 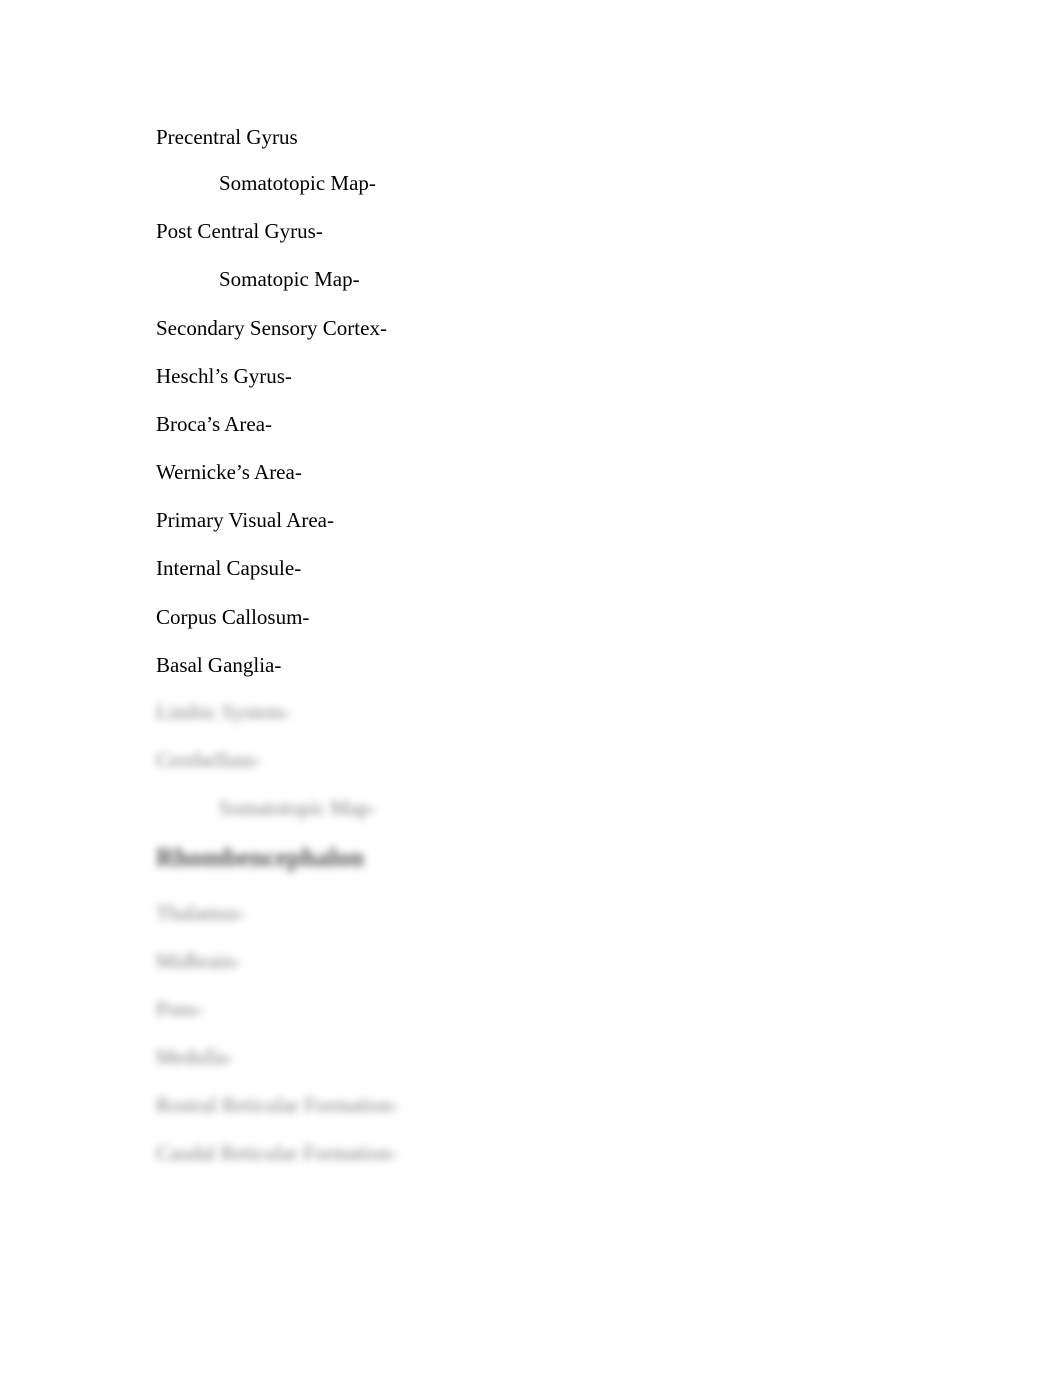 I want to click on line-precentral-gyrus: Precentral Gyrus, so click(x=227, y=137).